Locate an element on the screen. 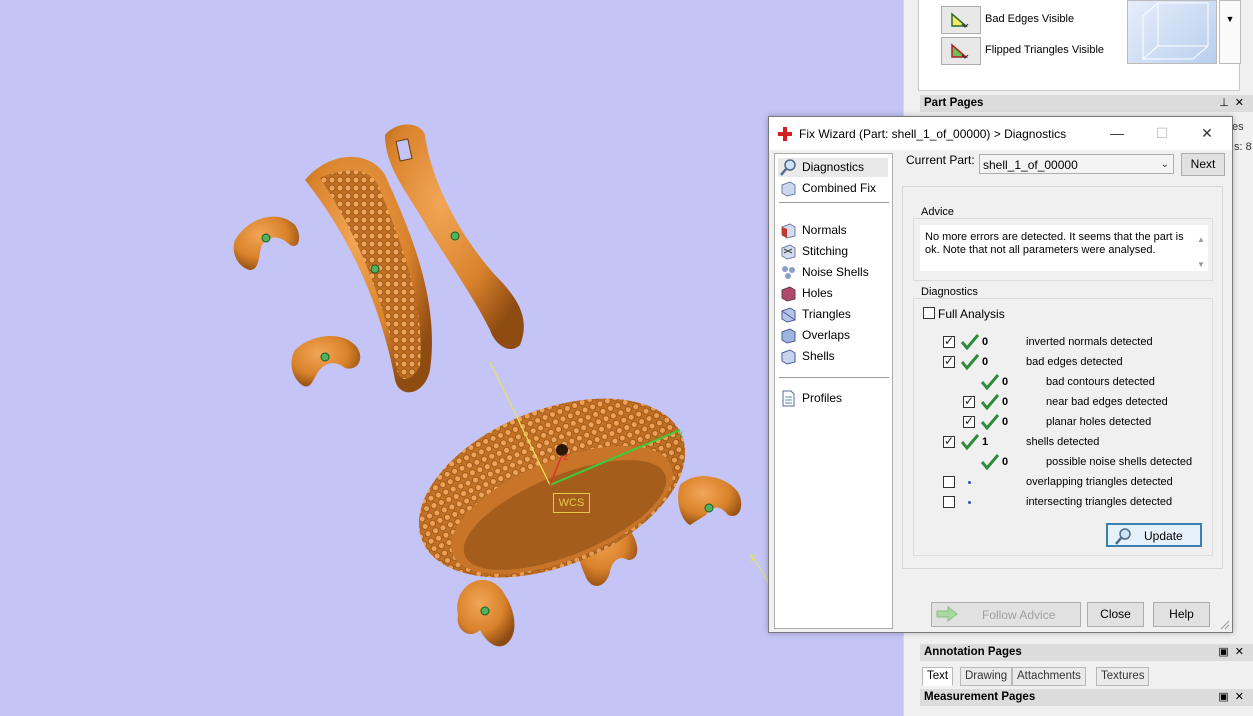 Image resolution: width=1253 pixels, height=716 pixels. resize-grip-icon is located at coordinates (1225, 625).